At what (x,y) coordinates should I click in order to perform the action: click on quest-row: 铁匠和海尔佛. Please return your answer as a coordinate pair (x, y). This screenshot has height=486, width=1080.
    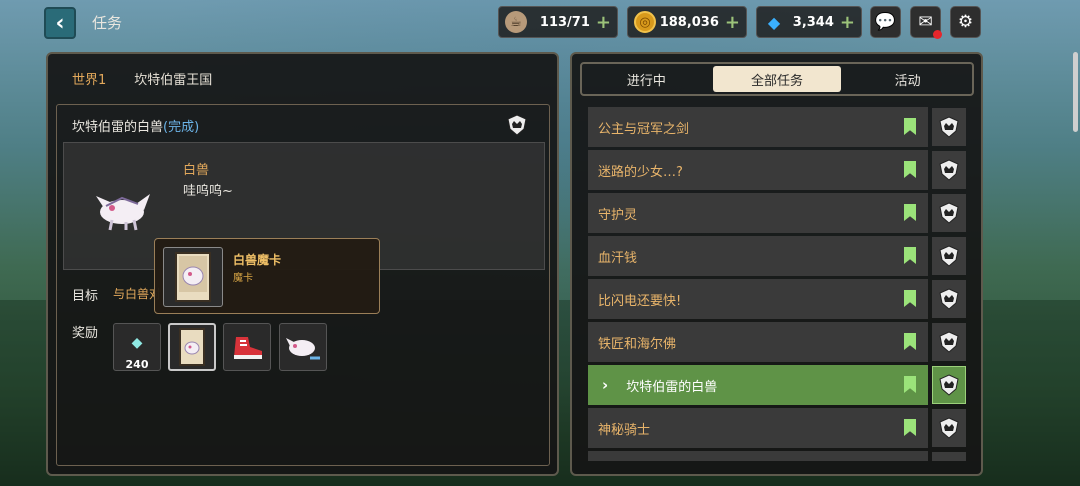
    Looking at the image, I should click on (778, 342).